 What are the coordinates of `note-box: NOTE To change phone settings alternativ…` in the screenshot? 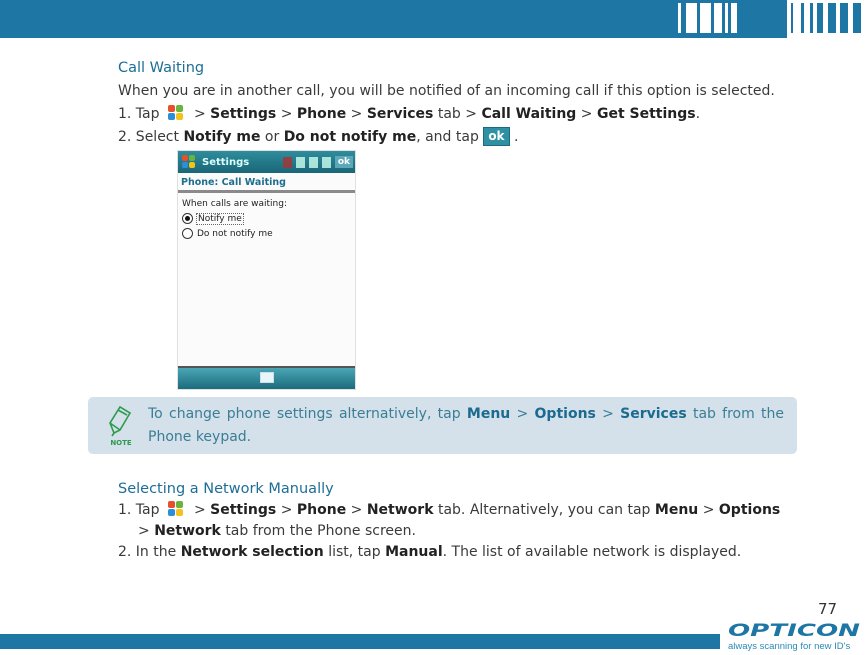 It's located at (442, 425).